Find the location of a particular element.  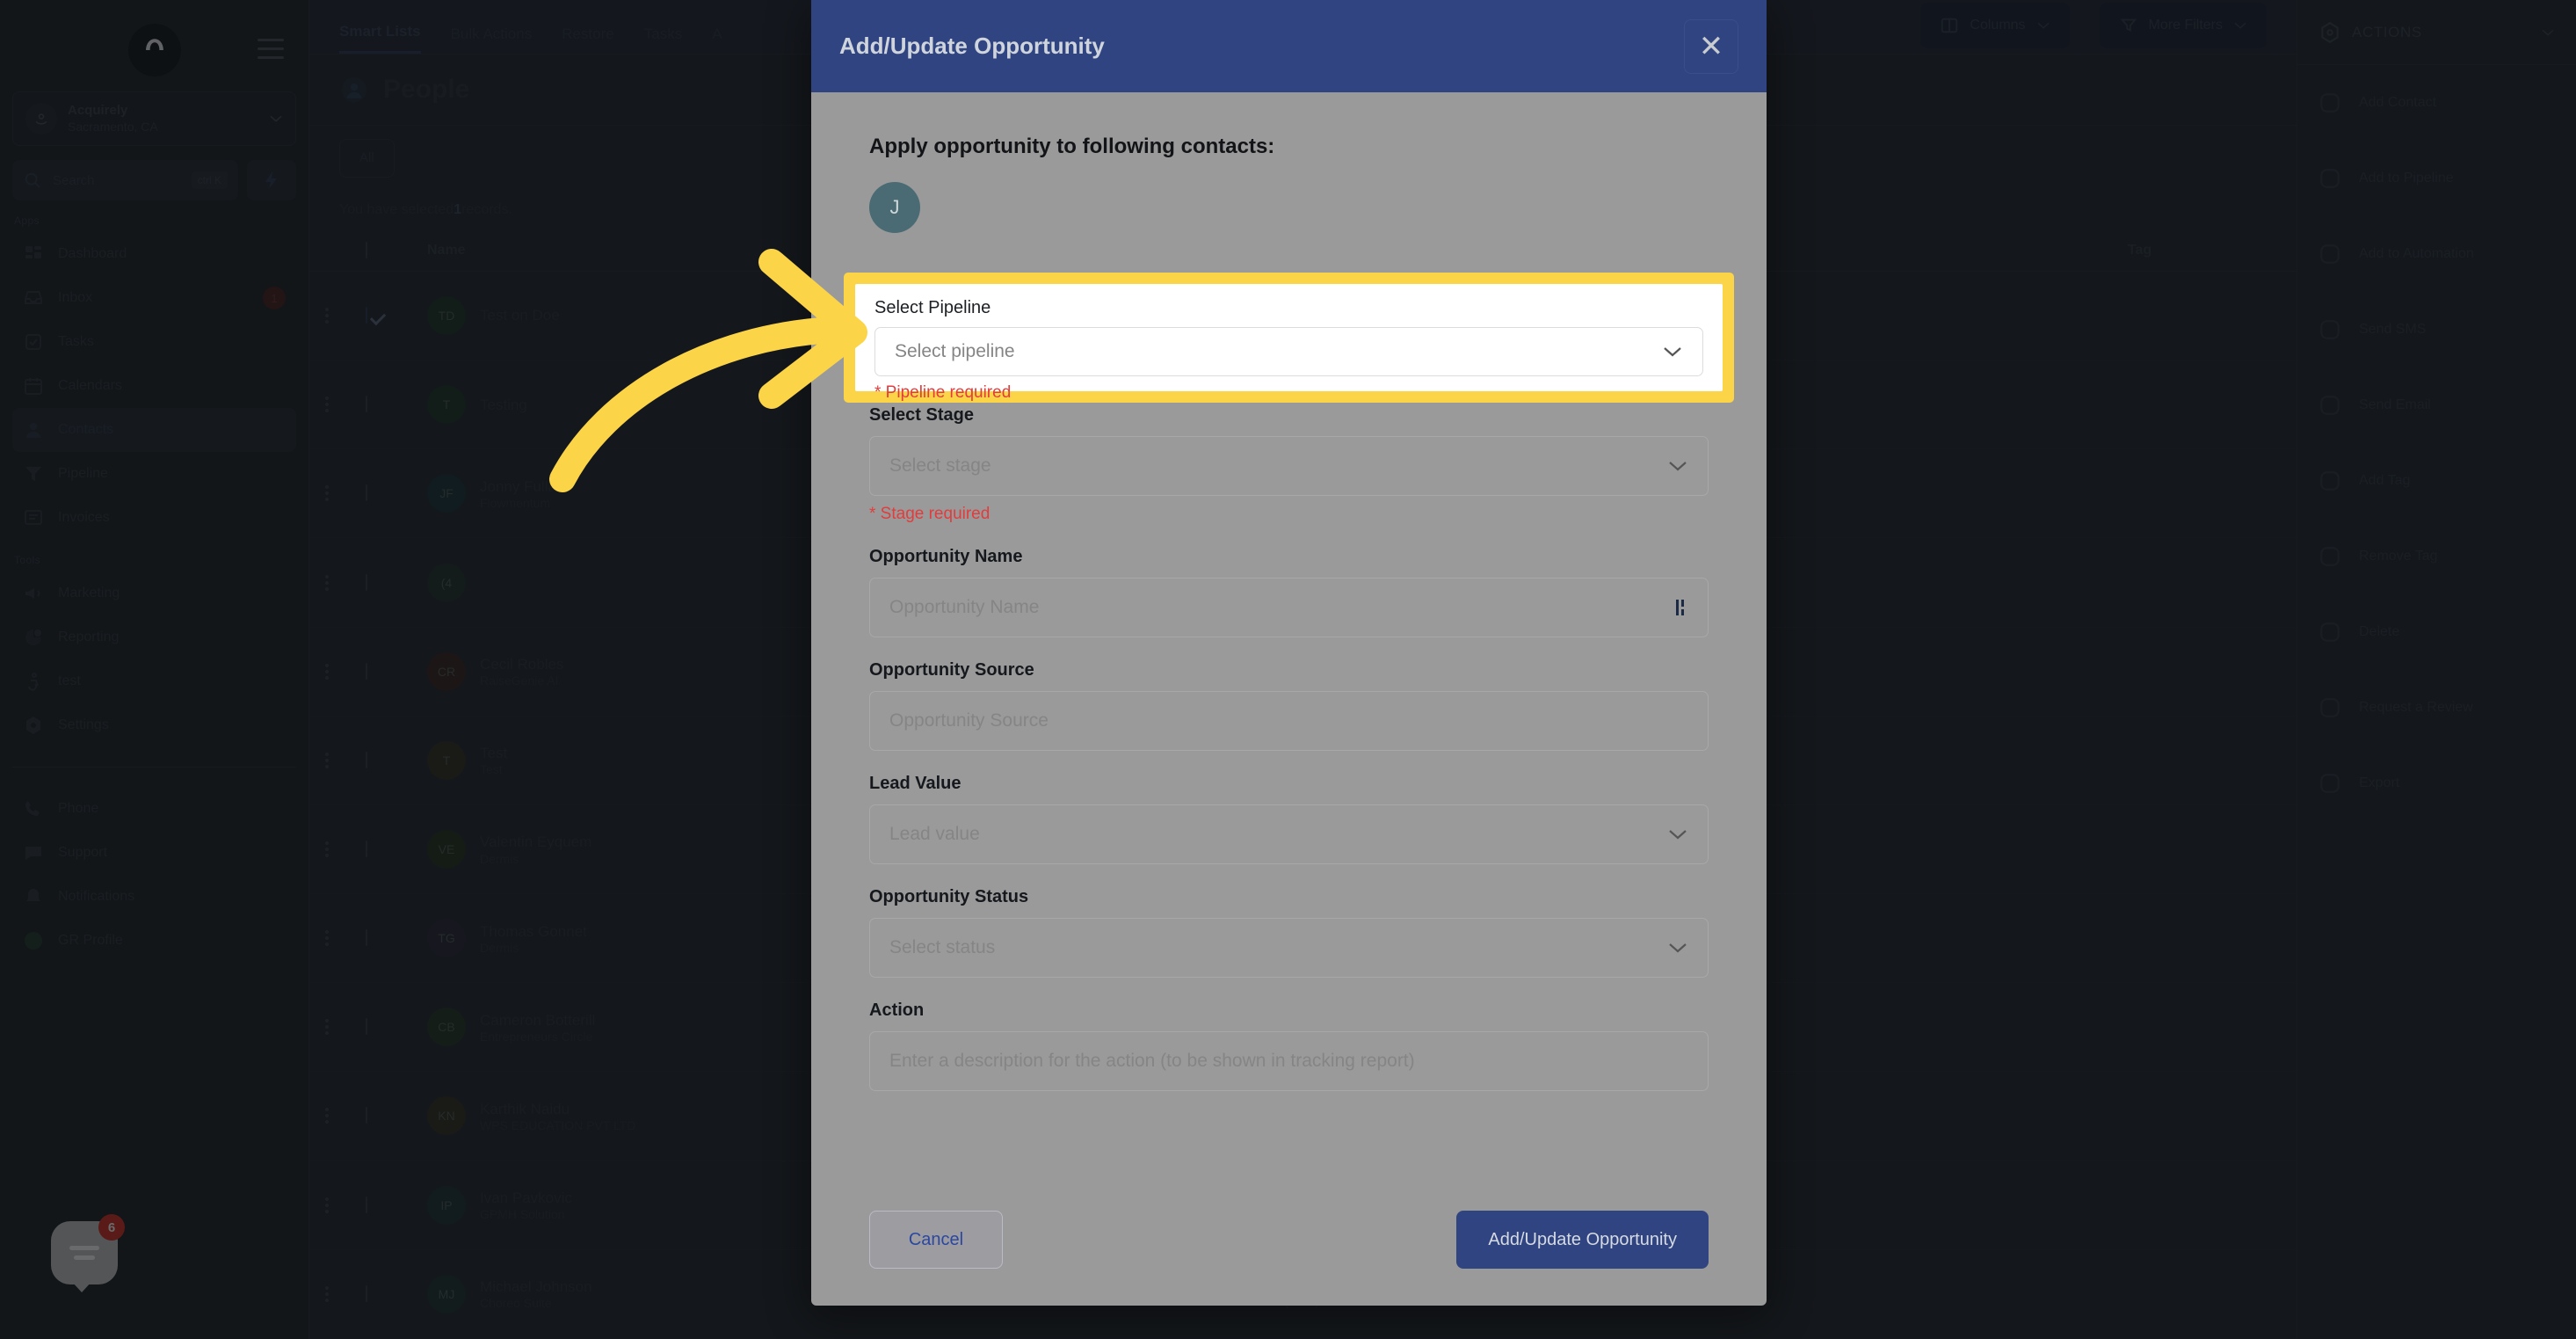

stage-select: Select stage is located at coordinates (1289, 466).